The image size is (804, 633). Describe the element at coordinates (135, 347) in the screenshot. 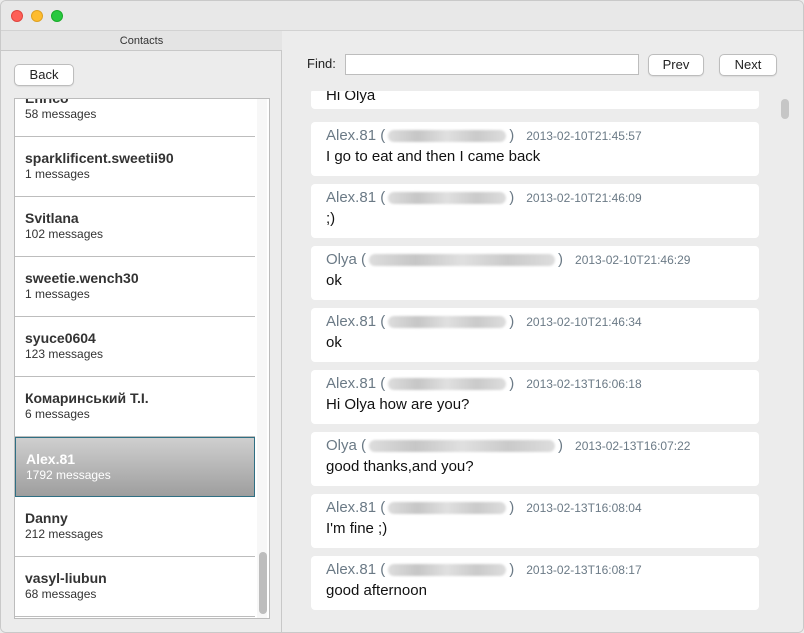

I see `contact-item: syuce0604 123 messages` at that location.